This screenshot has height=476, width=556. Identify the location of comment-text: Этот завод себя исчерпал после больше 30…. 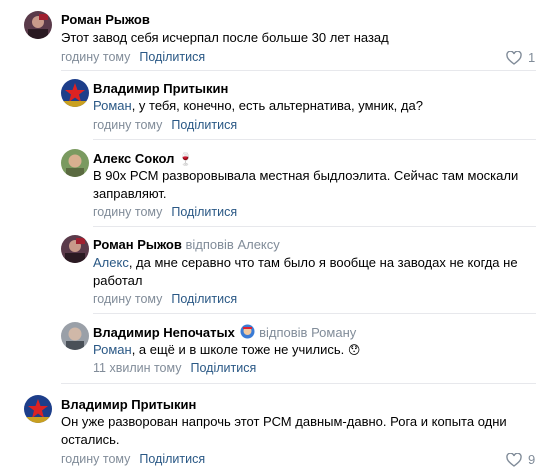
(225, 37).